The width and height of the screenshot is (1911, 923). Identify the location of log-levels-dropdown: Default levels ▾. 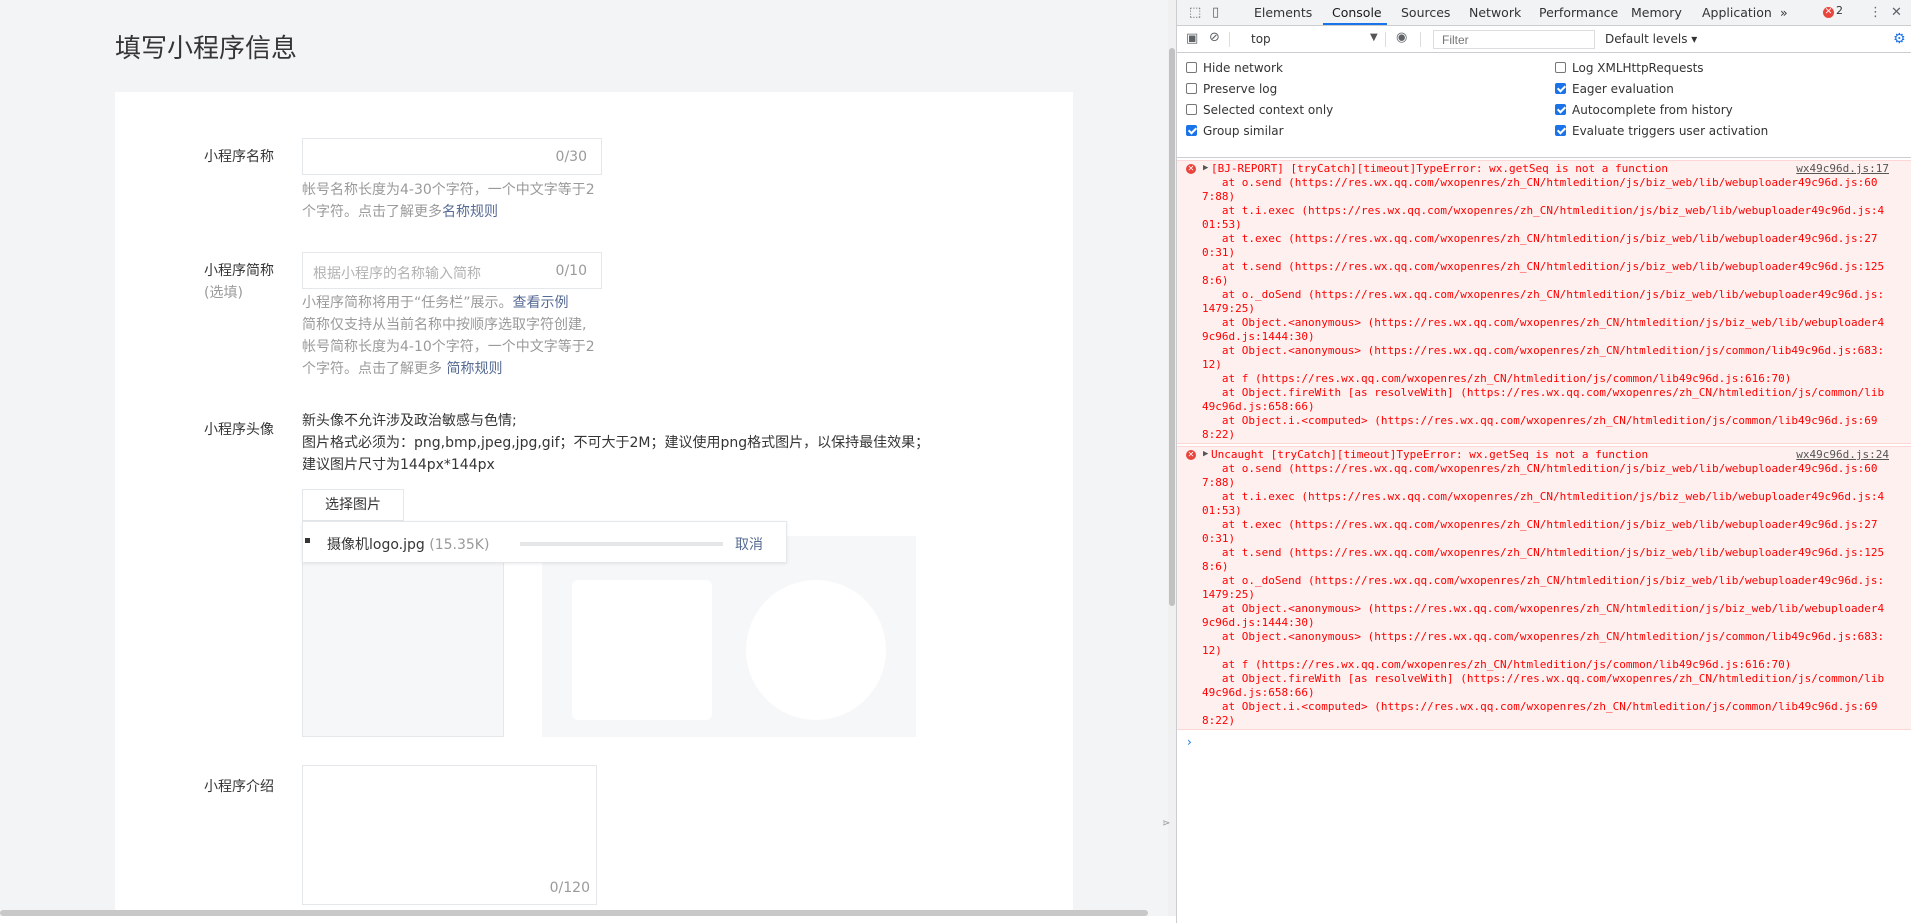
(1651, 39).